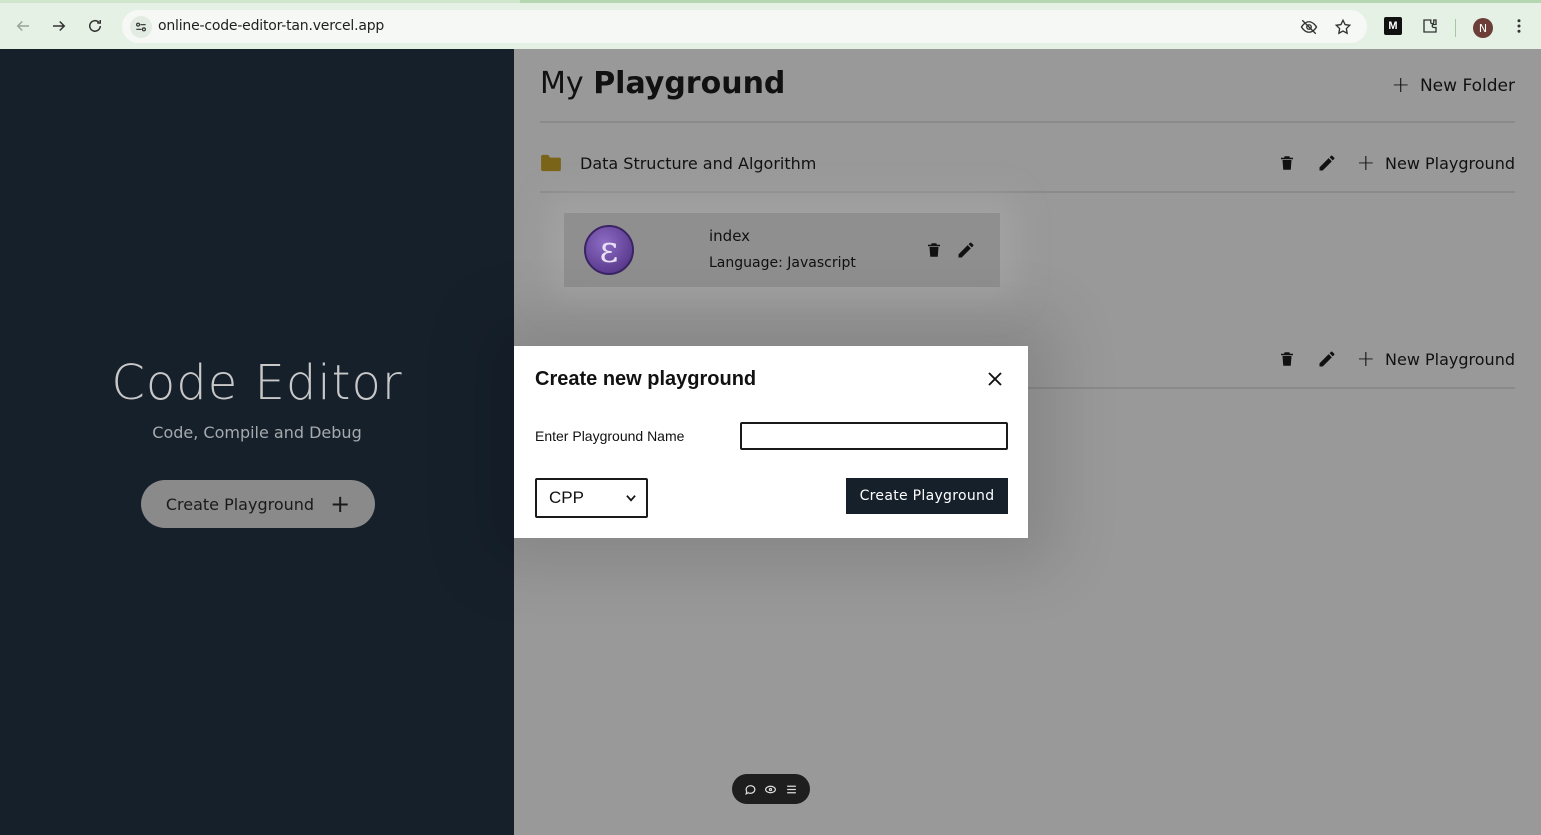 The image size is (1541, 835). I want to click on new-folder-label: New Folder, so click(1467, 85).